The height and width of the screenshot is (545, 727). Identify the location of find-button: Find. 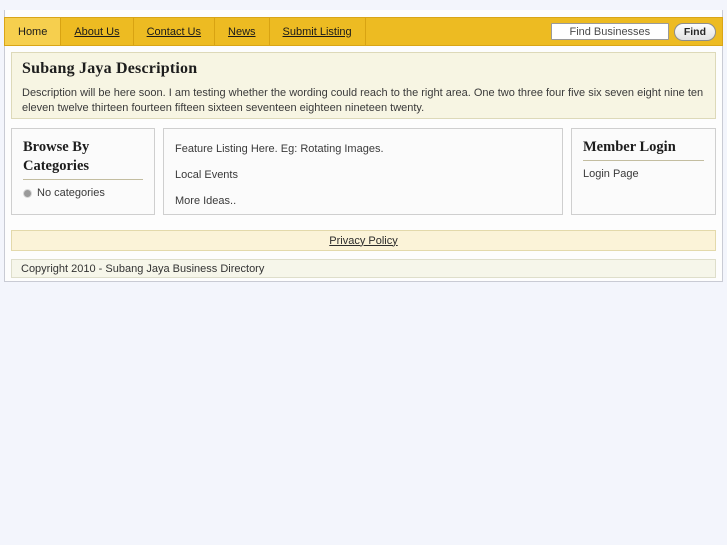
(694, 31).